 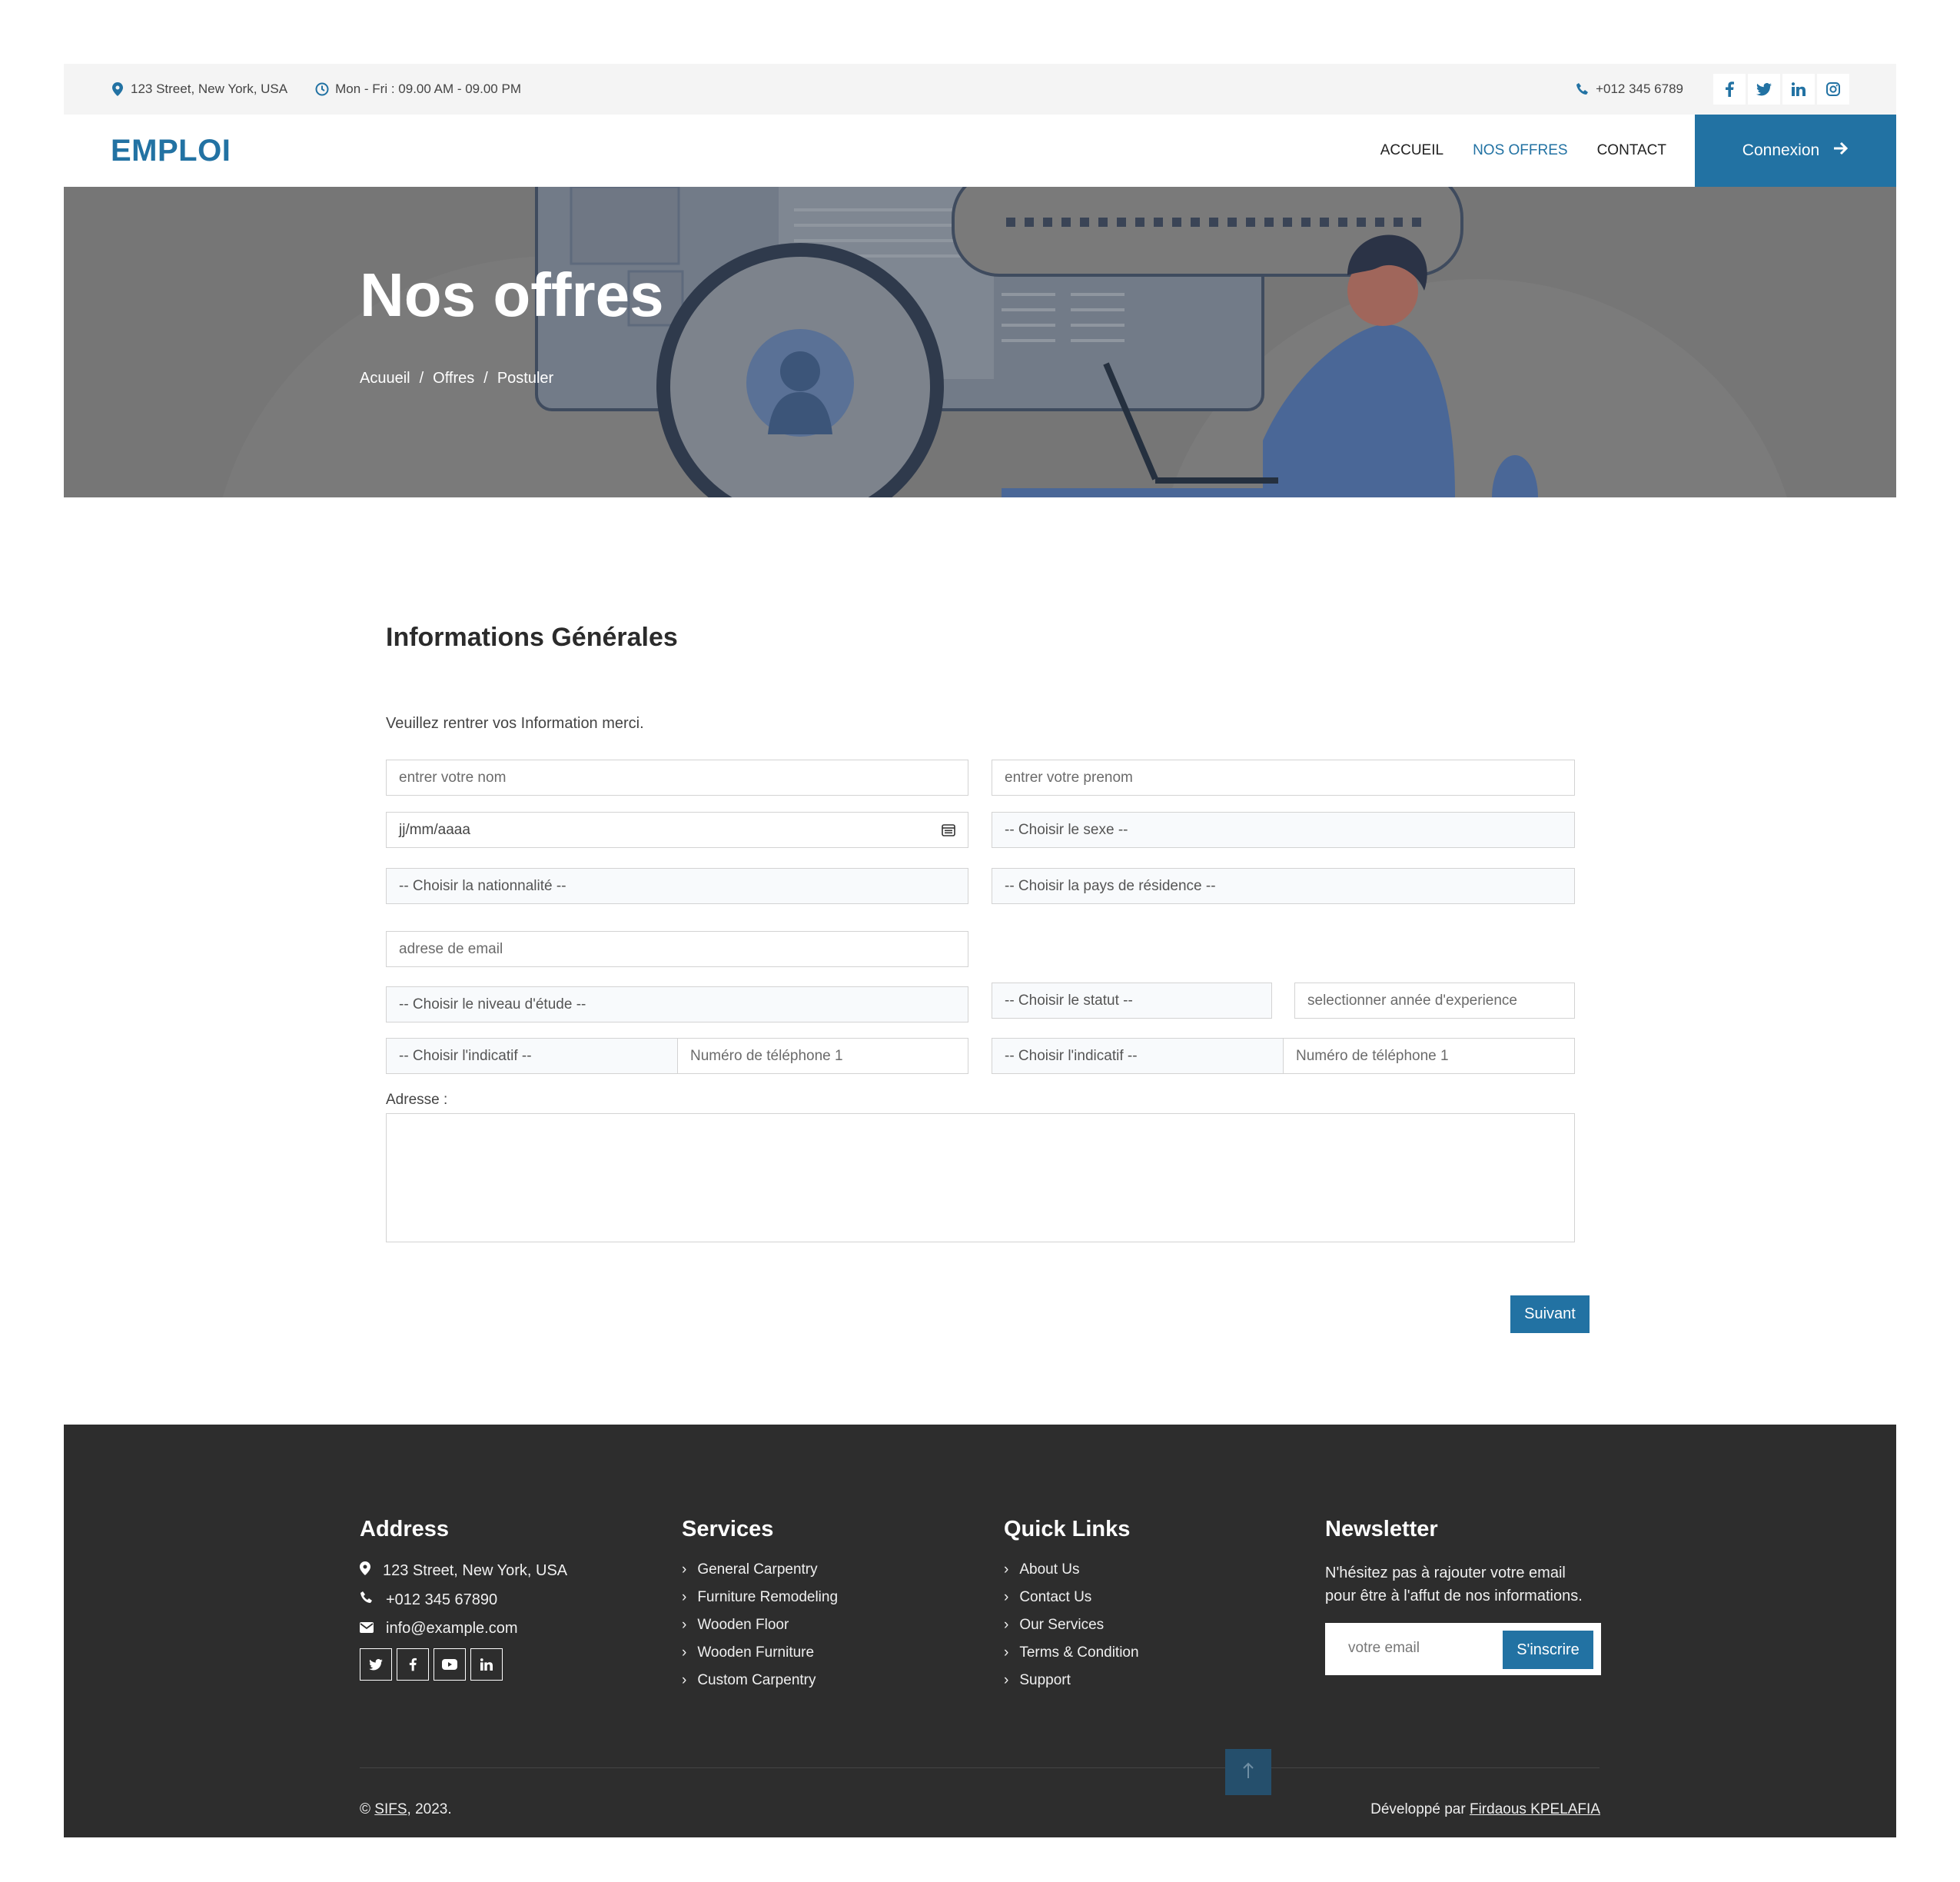 I want to click on copyright-year: , 2023., so click(x=429, y=1809).